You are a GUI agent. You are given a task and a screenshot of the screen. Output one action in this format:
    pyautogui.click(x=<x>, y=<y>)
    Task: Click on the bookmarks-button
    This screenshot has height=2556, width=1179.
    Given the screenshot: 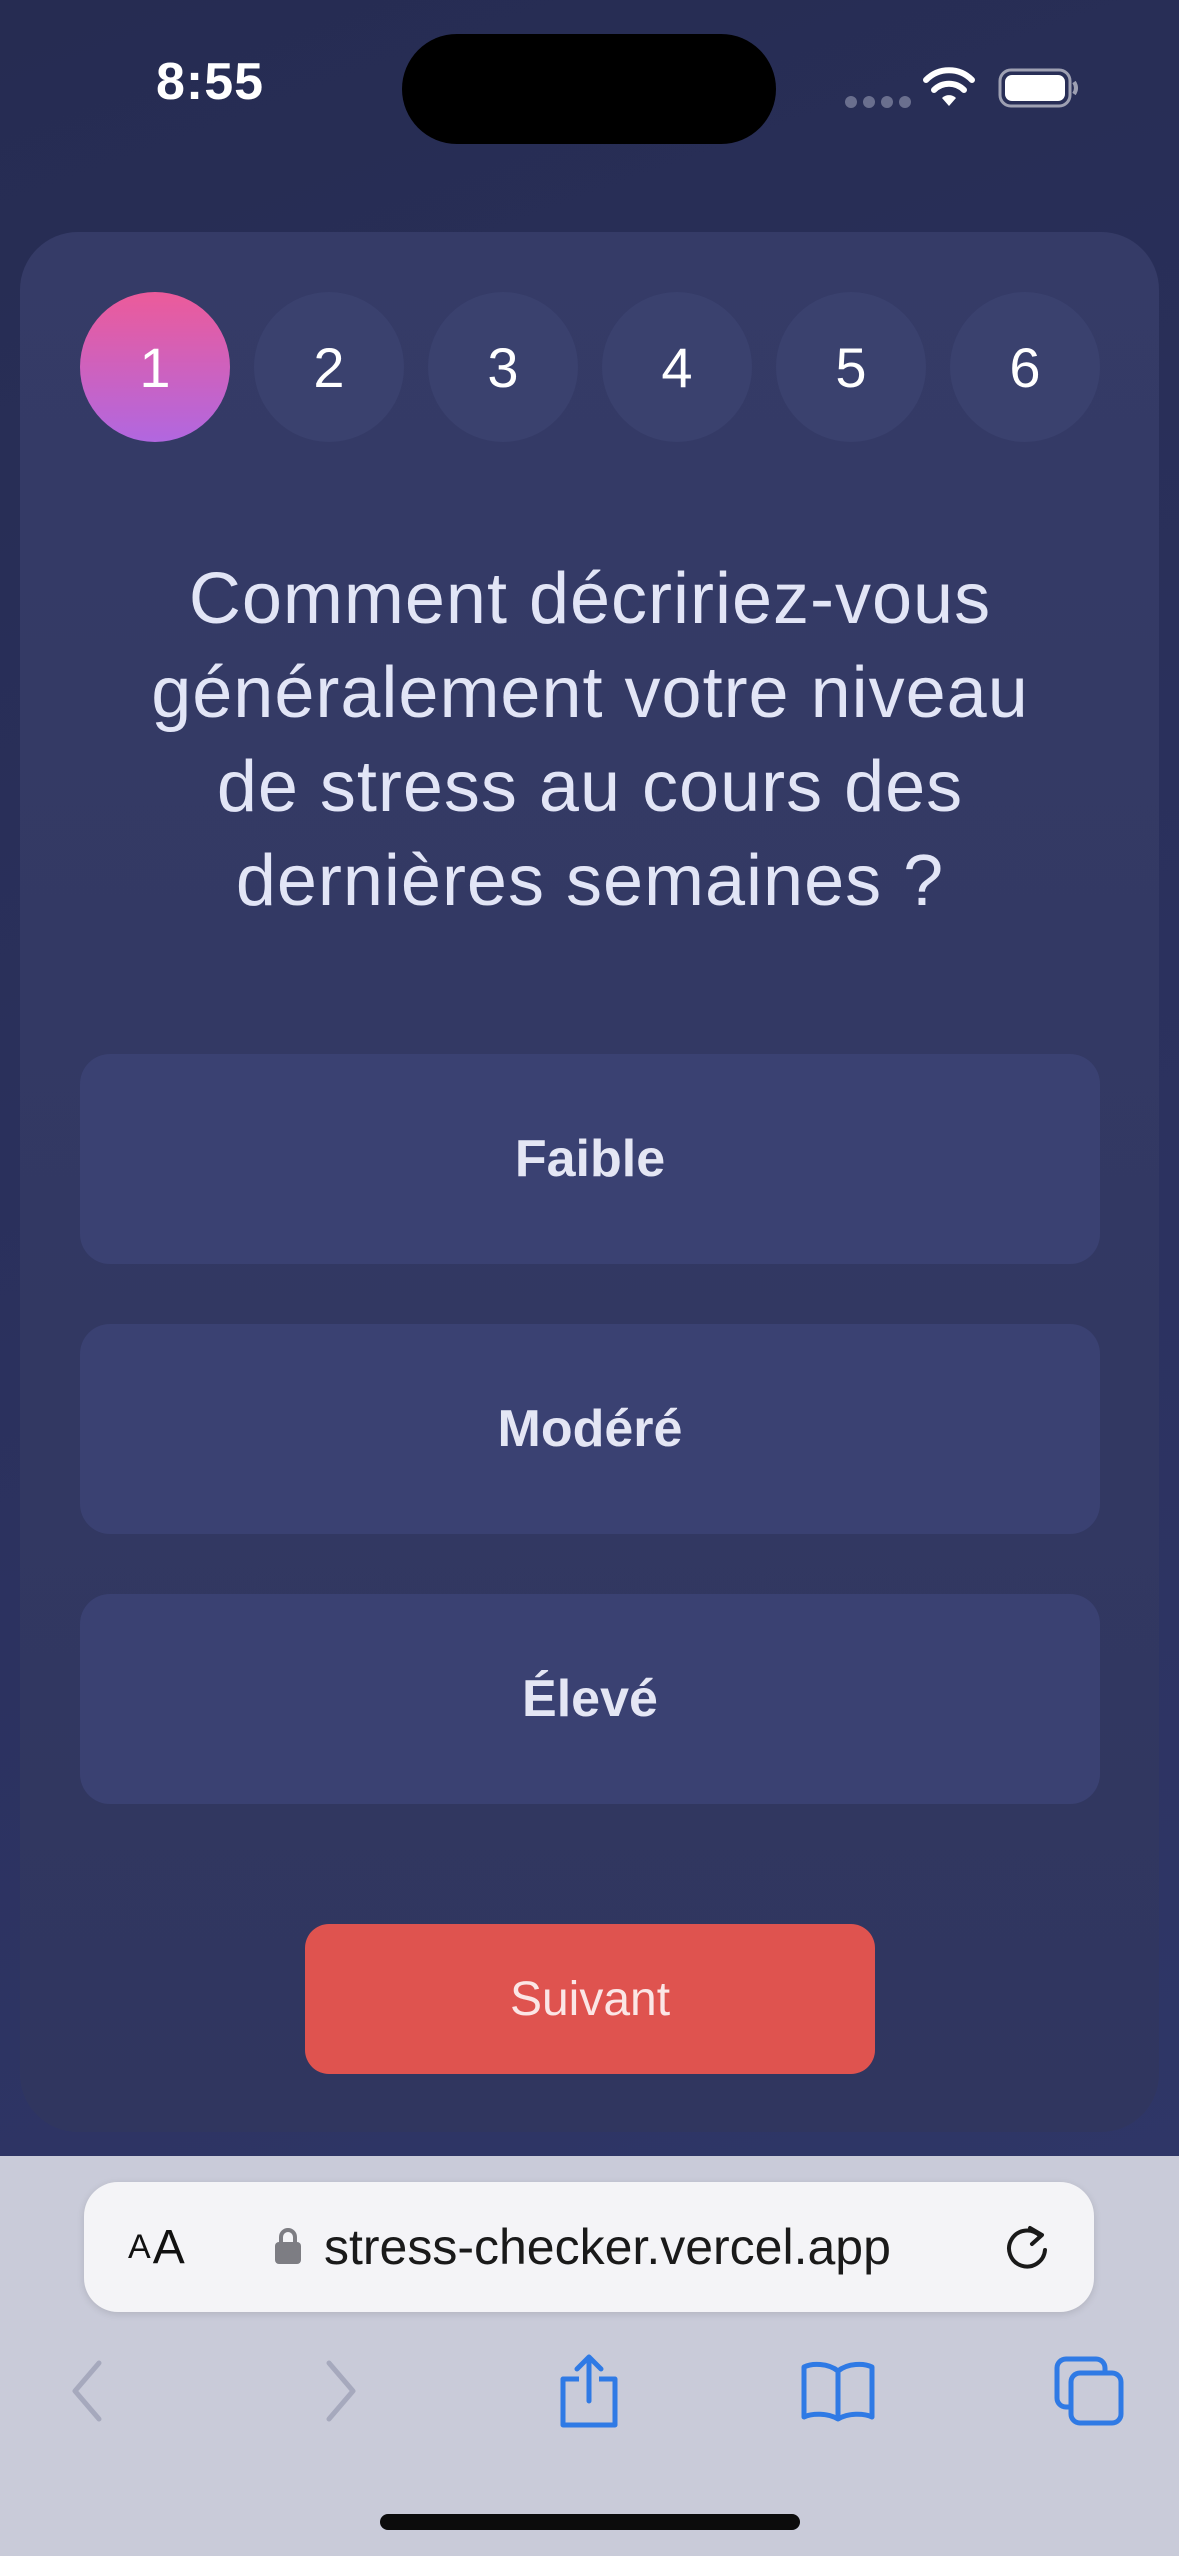 What is the action you would take?
    pyautogui.click(x=838, y=2391)
    